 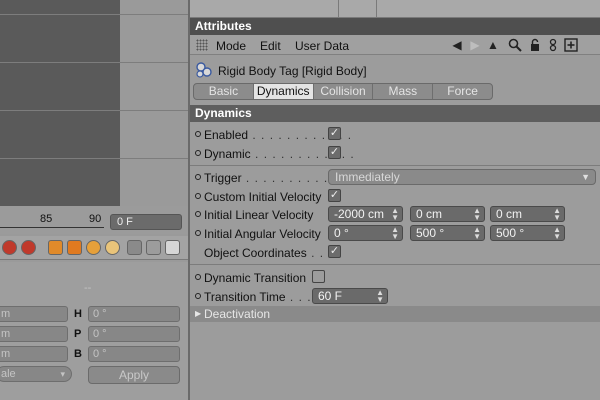 I want to click on transition-time-field: 60 F ▲ ▼, so click(x=350, y=296).